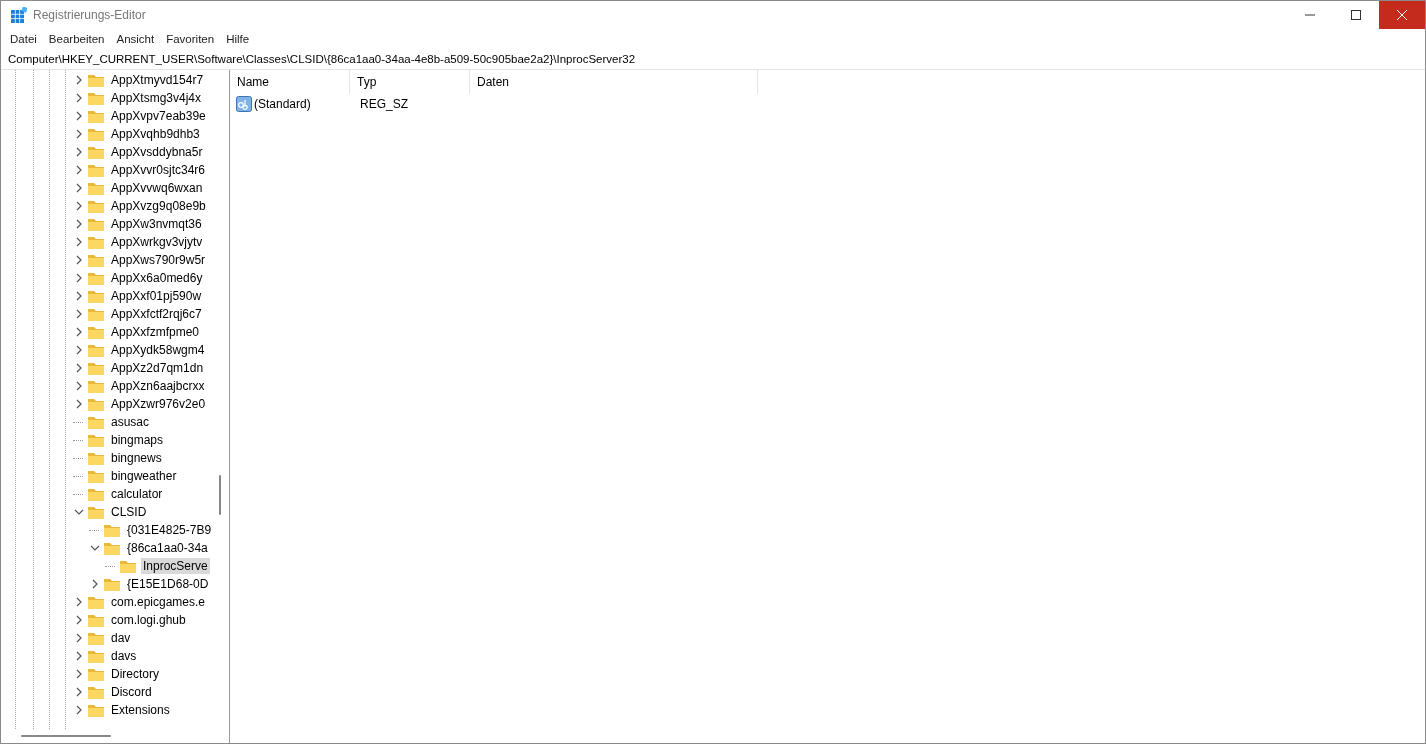 The width and height of the screenshot is (1426, 744). I want to click on tree-item: AppXvvwq6wxan, so click(157, 188).